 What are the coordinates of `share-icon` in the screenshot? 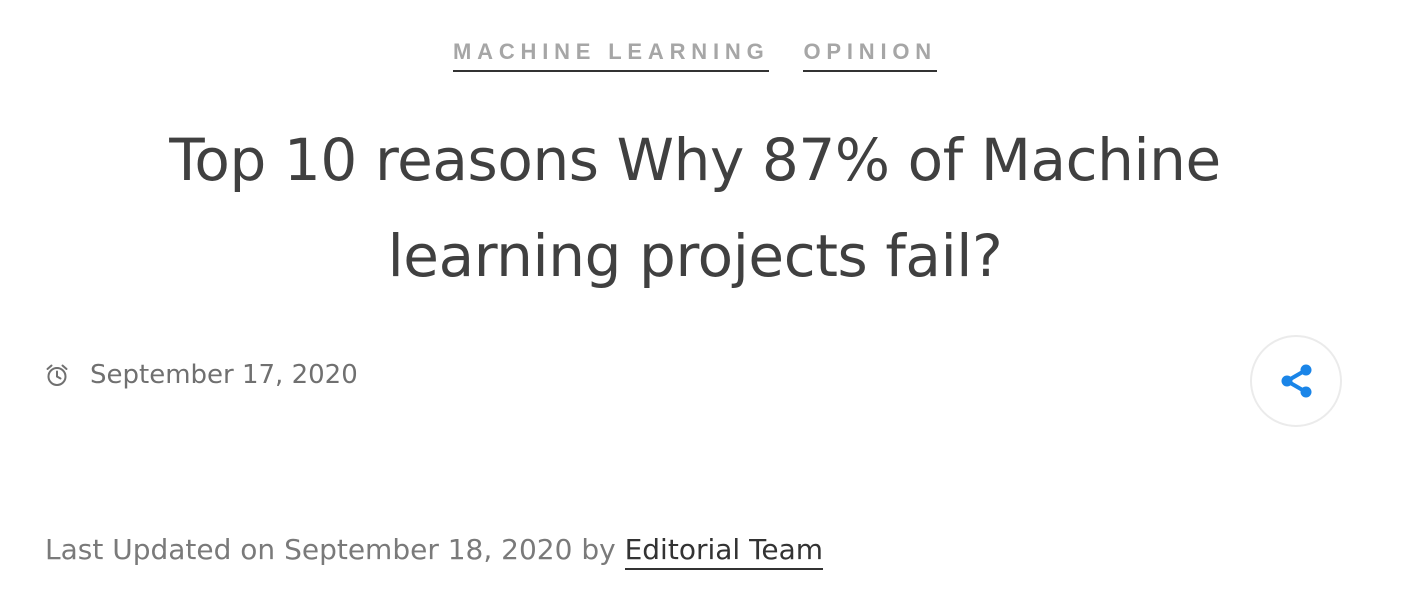 It's located at (1296, 381).